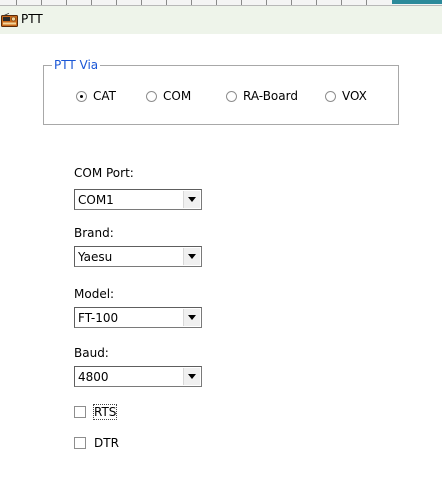  I want to click on com-port-select: COM1, so click(138, 199).